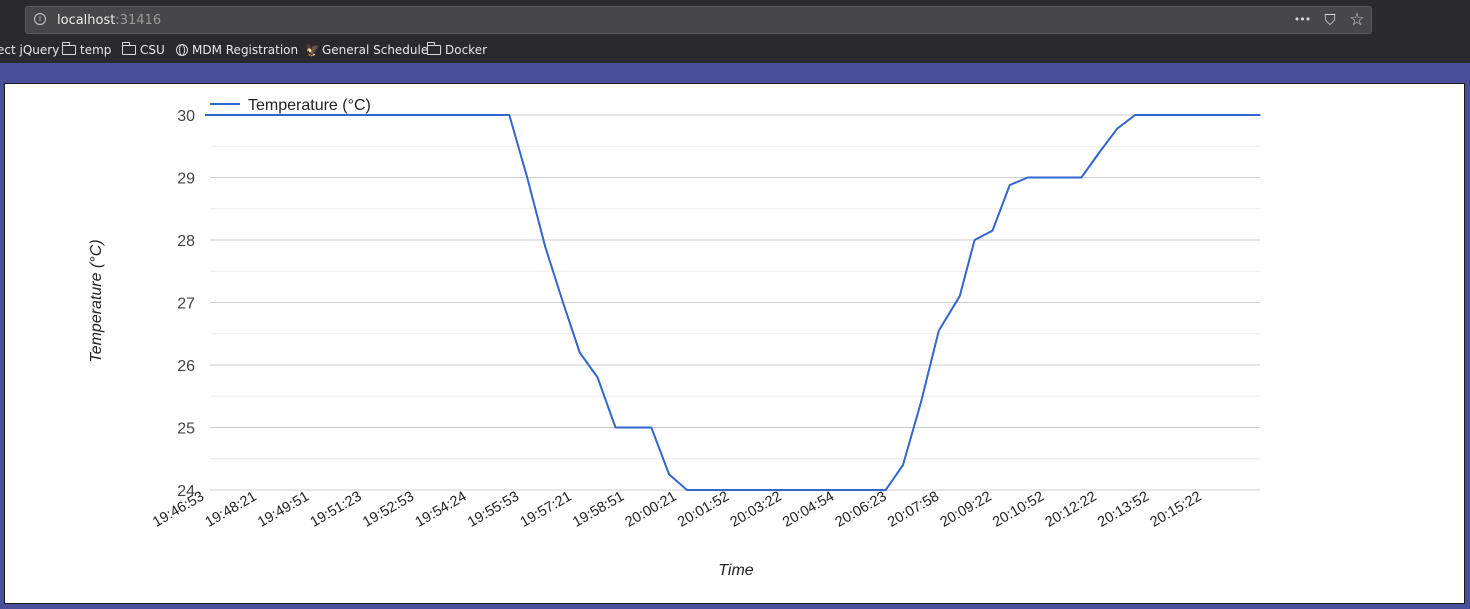  Describe the element at coordinates (441, 510) in the screenshot. I see `x-tick-label: 19:54:24` at that location.